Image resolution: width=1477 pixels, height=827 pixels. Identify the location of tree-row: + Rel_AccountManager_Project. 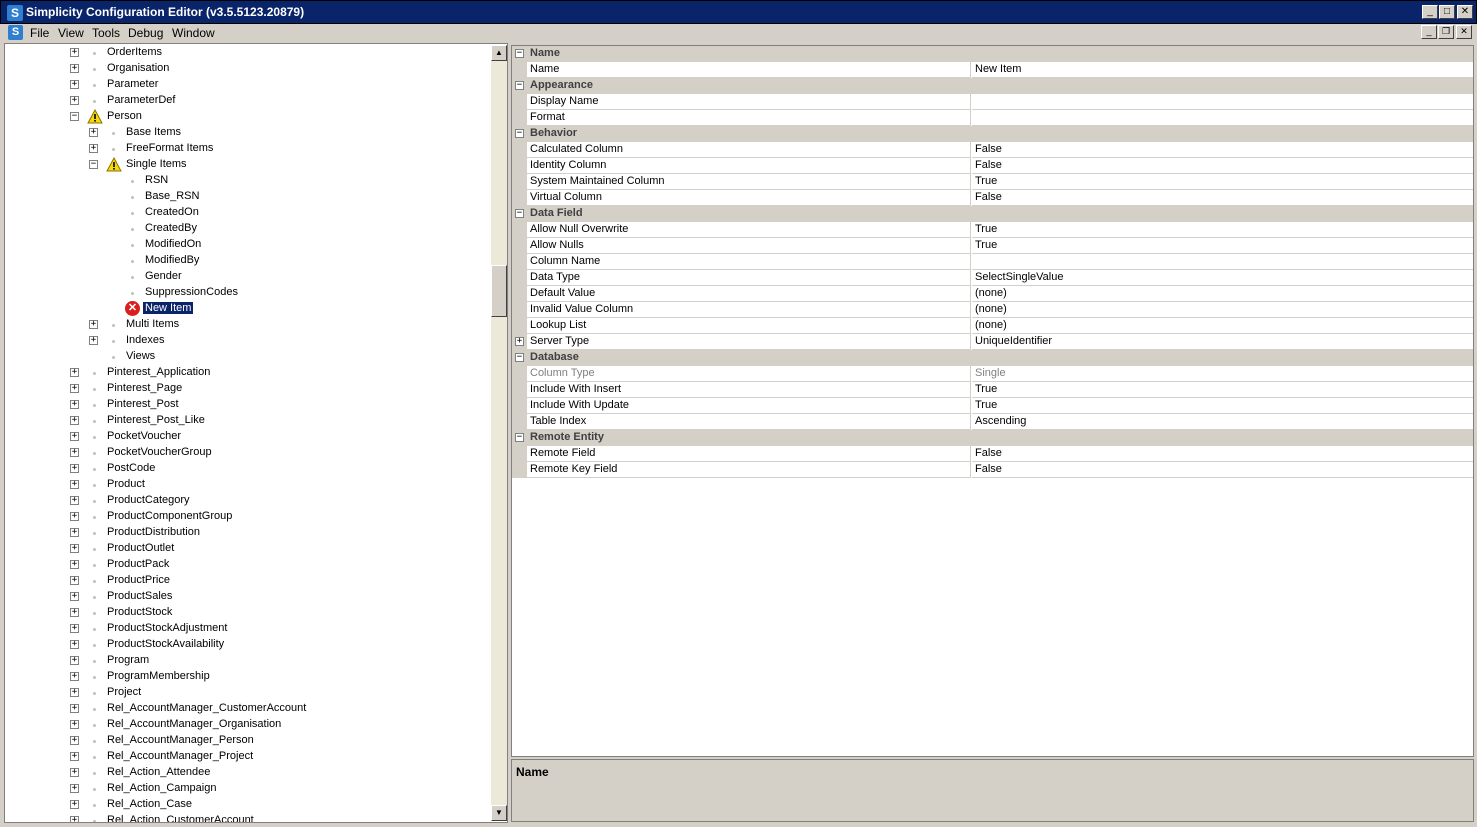
(248, 757).